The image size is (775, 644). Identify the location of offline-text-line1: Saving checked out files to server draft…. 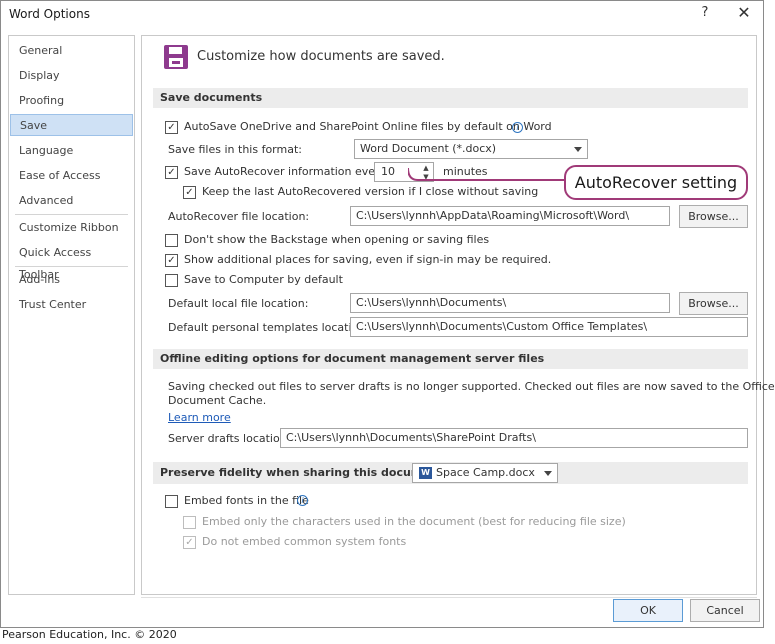
(471, 386).